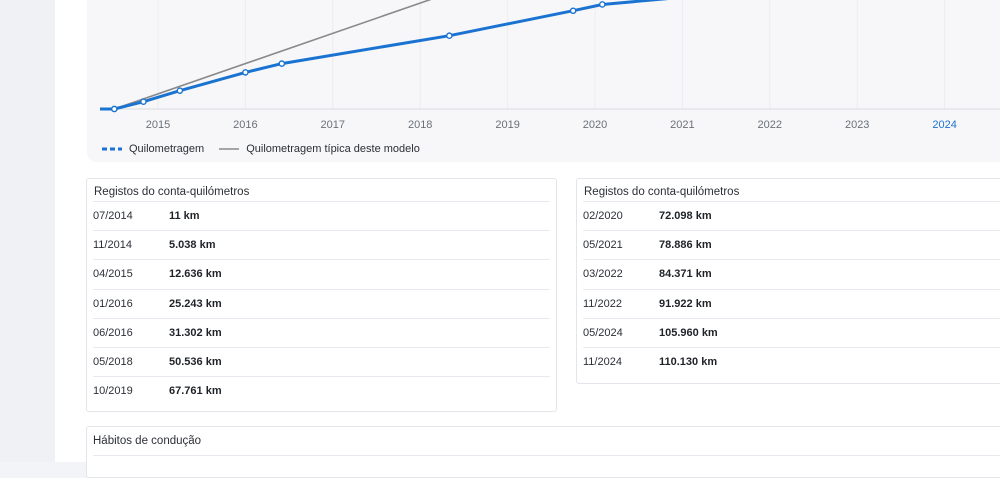  Describe the element at coordinates (113, 362) in the screenshot. I see `record-date: 05/2018` at that location.